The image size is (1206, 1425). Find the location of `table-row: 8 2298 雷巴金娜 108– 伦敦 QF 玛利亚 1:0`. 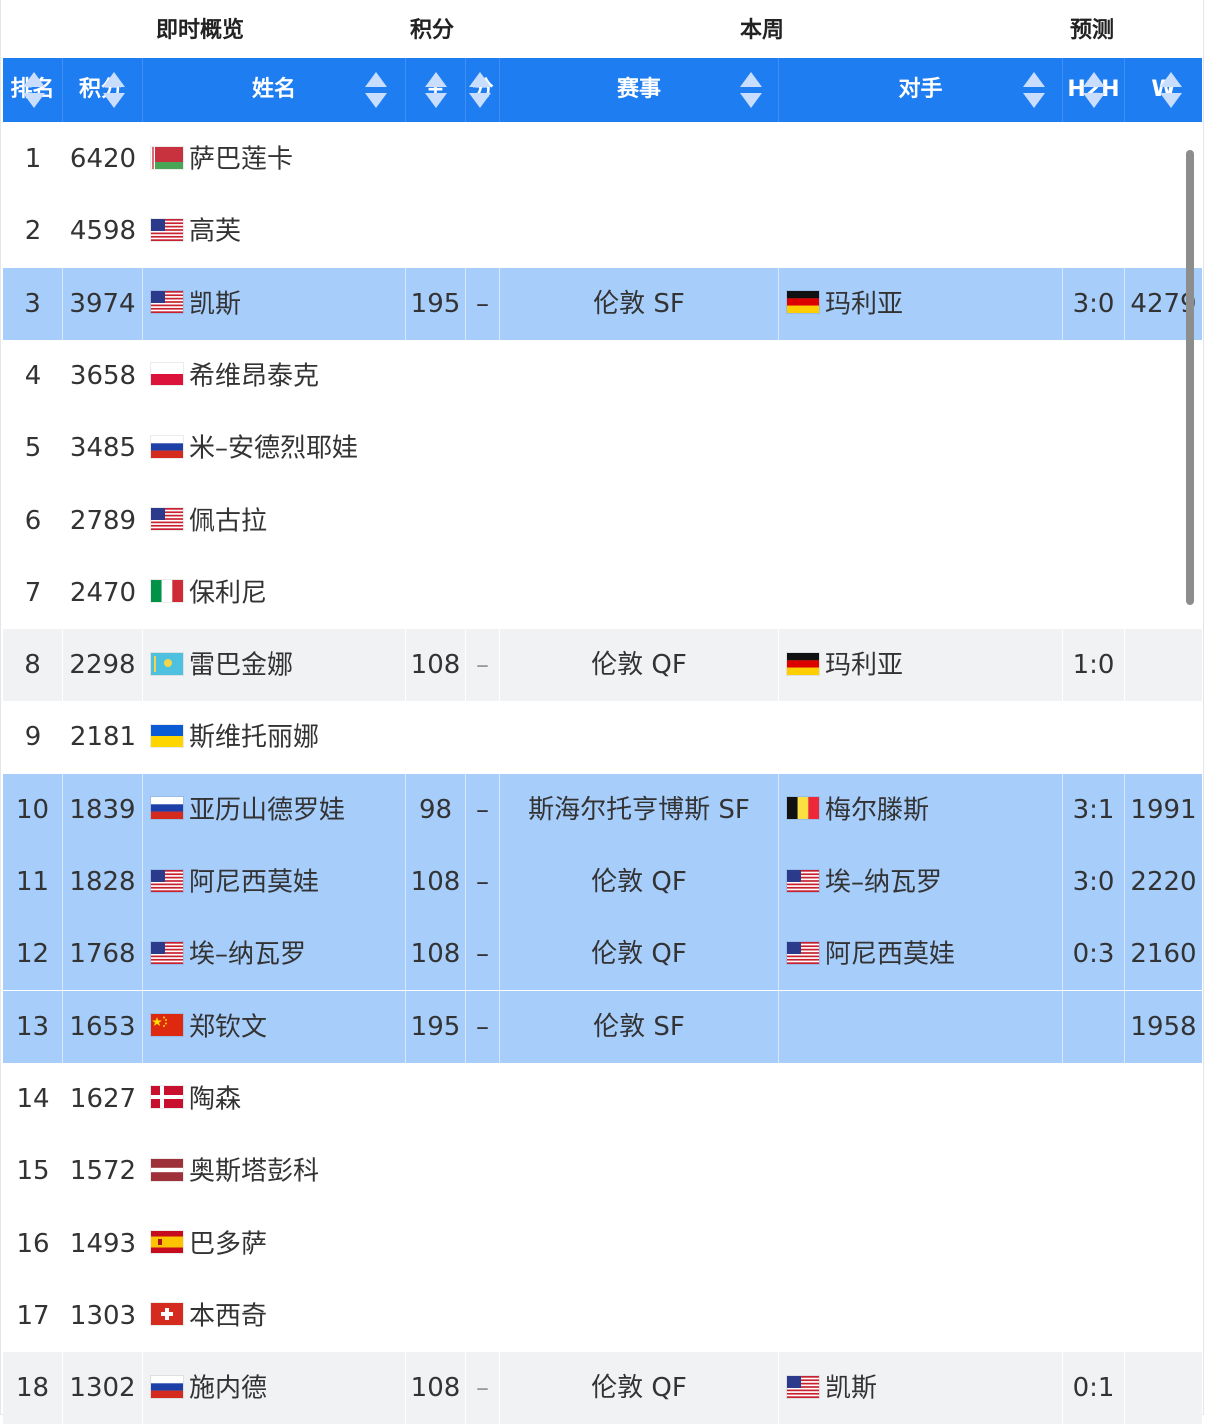

table-row: 8 2298 雷巴金娜 108– 伦敦 QF 玛利亚 1:0 is located at coordinates (602, 665).